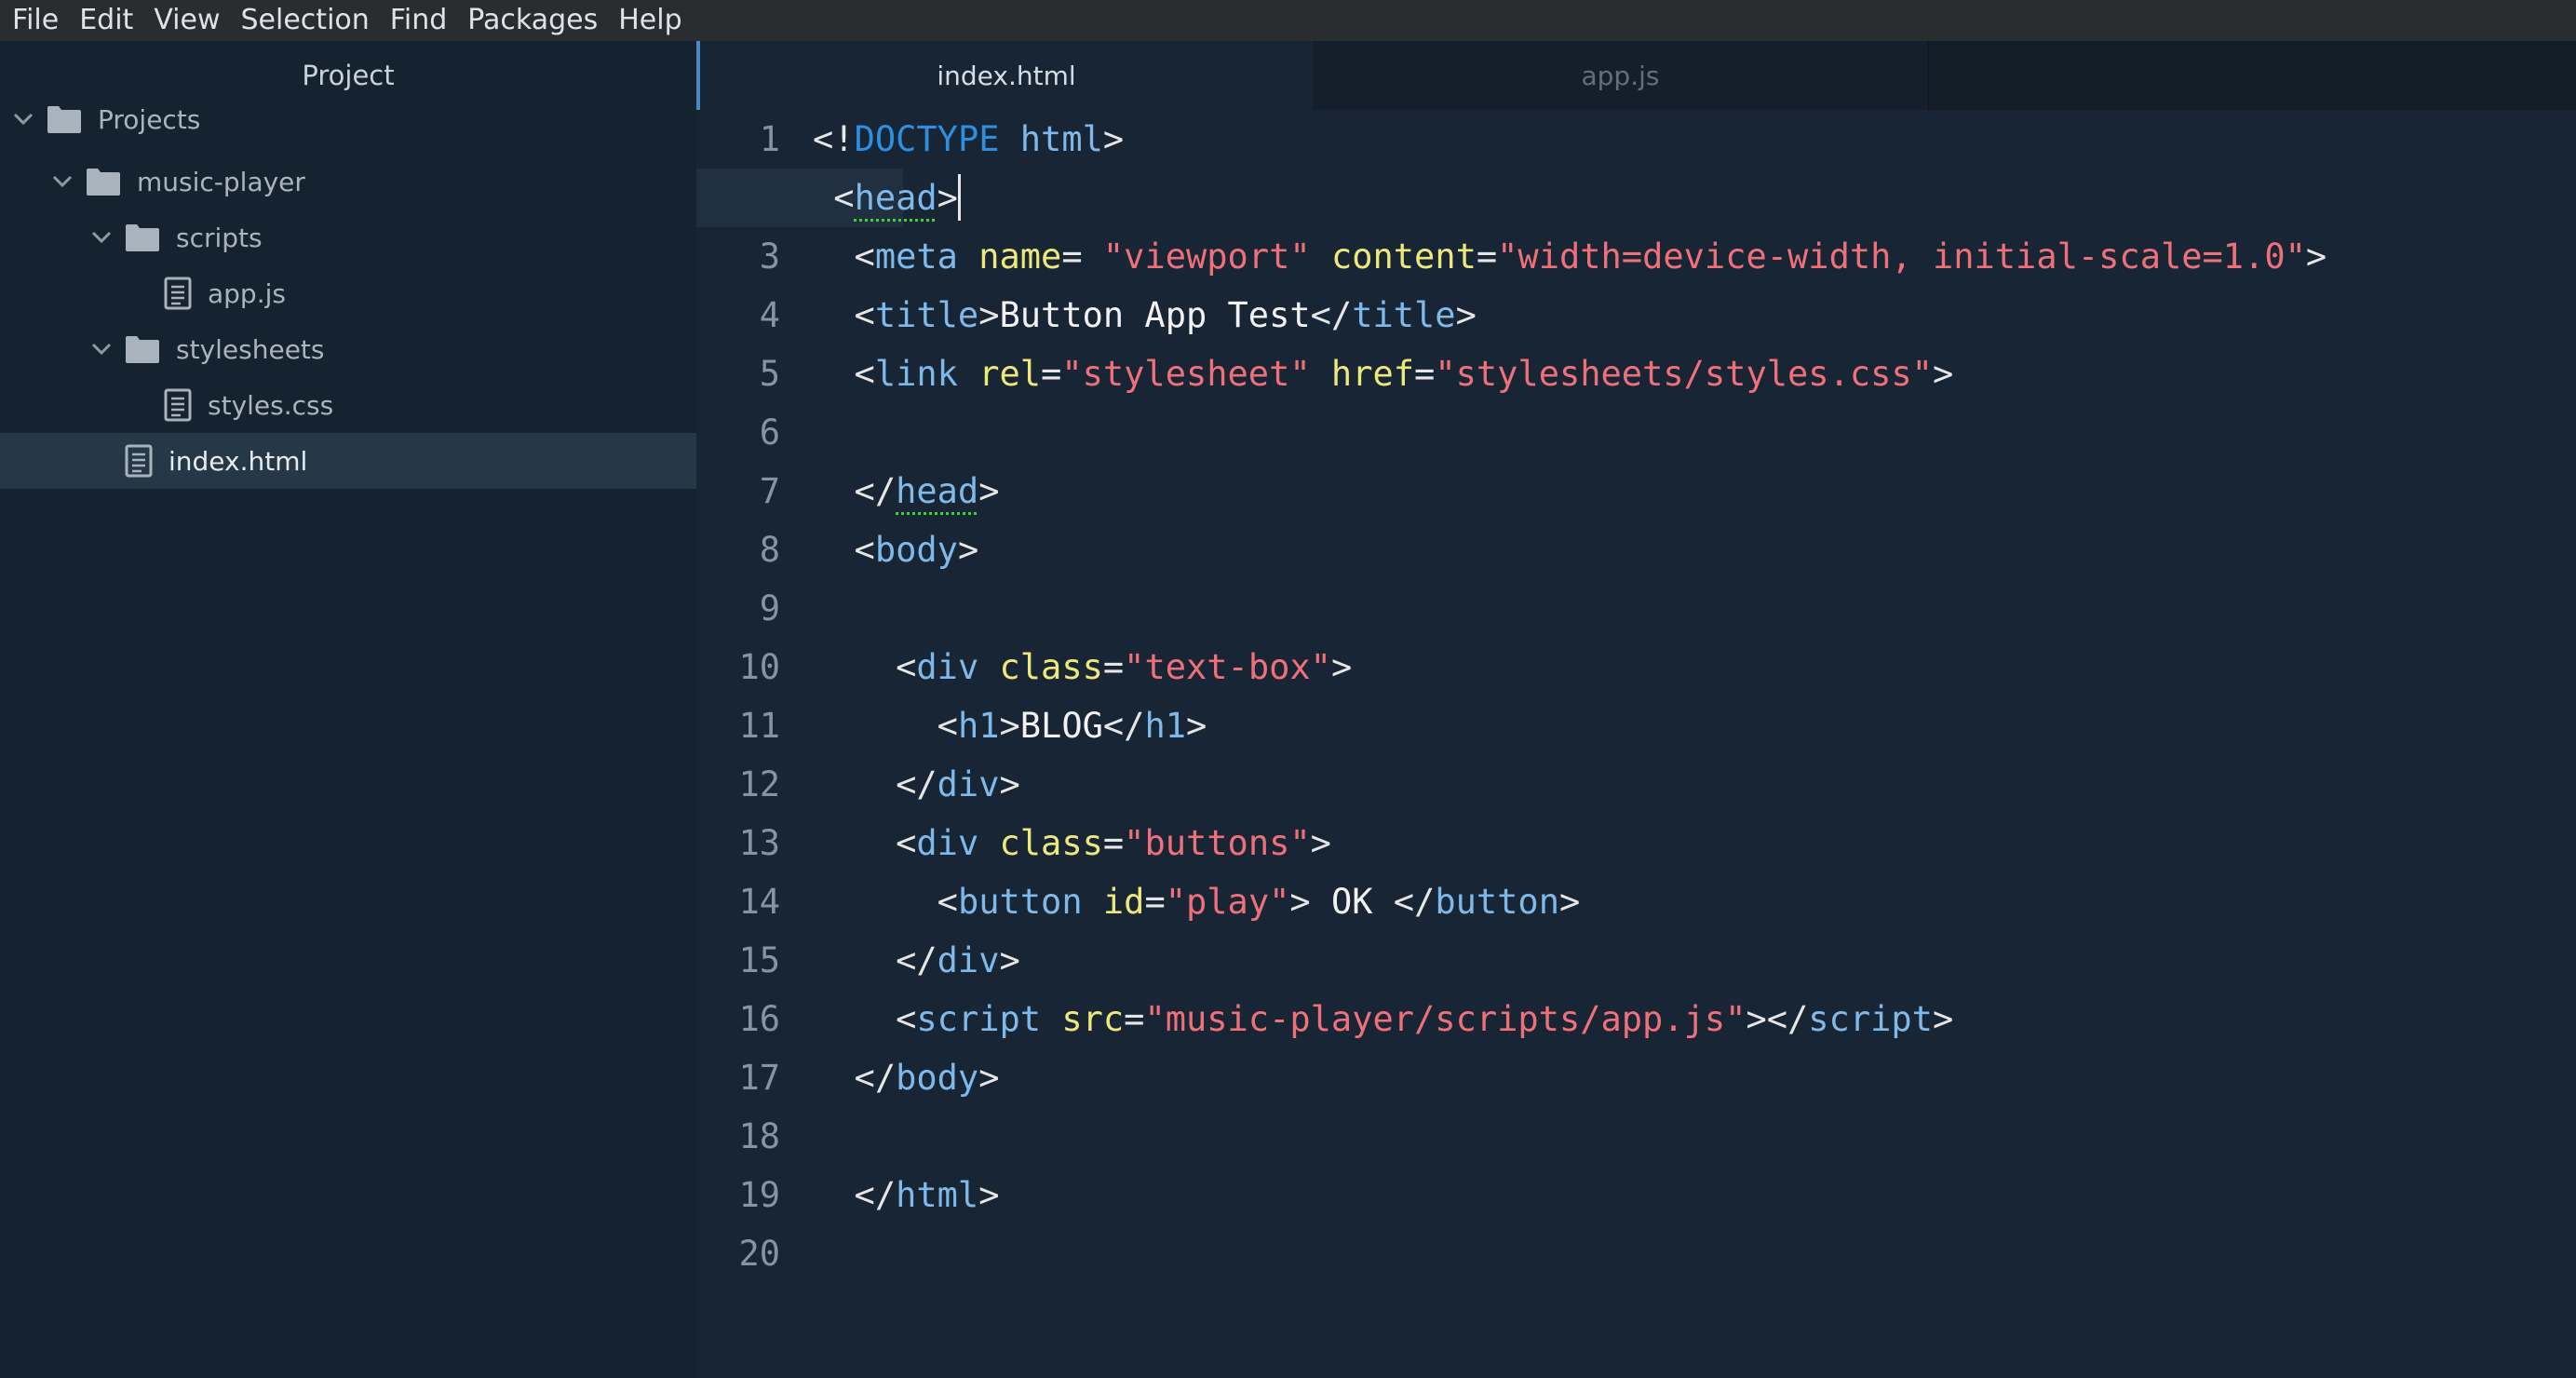 The width and height of the screenshot is (2576, 1378). What do you see at coordinates (754, 744) in the screenshot?
I see `line-number-gutter: 1234567891011121314151617181920` at bounding box center [754, 744].